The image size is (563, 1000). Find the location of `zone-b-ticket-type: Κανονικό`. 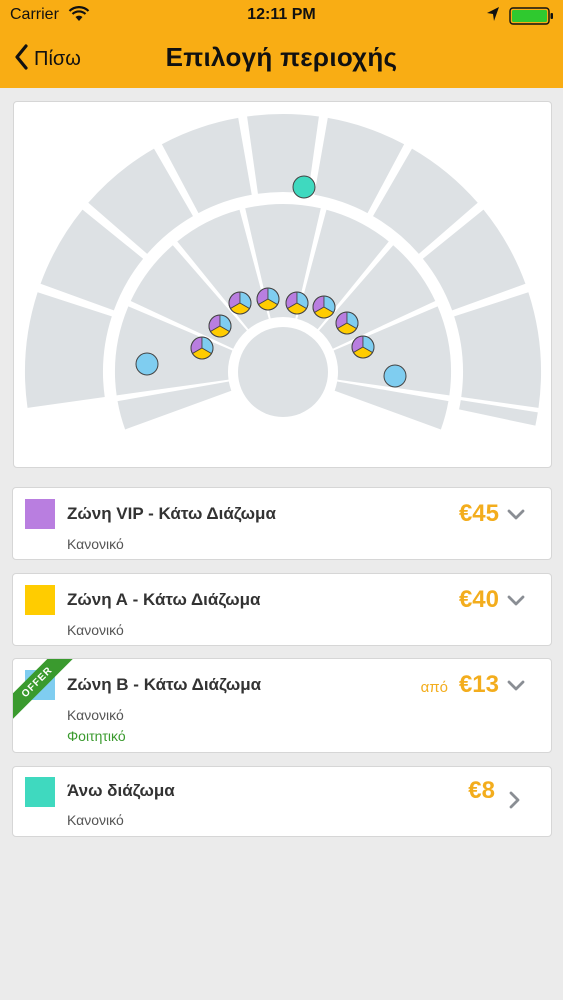

zone-b-ticket-type: Κανονικό is located at coordinates (95, 715).